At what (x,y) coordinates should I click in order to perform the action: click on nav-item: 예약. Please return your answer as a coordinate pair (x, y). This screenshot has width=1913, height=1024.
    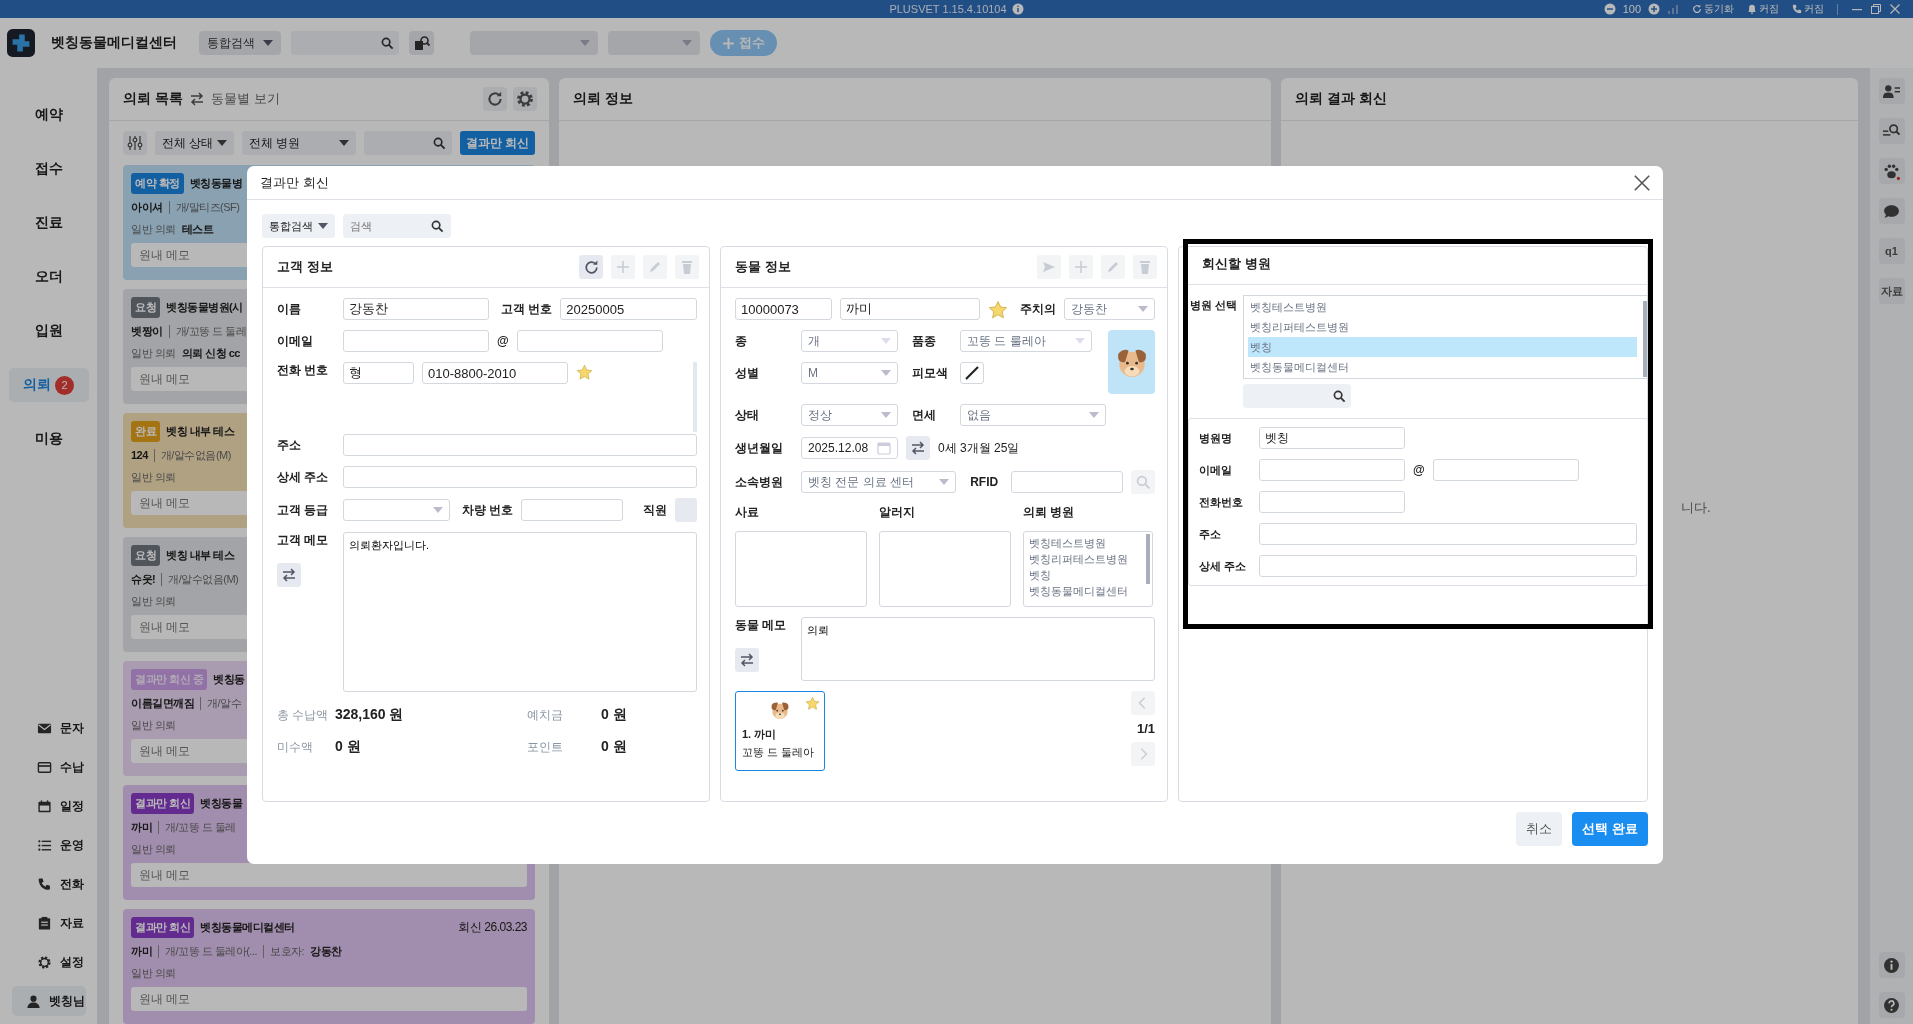
    Looking at the image, I should click on (48, 115).